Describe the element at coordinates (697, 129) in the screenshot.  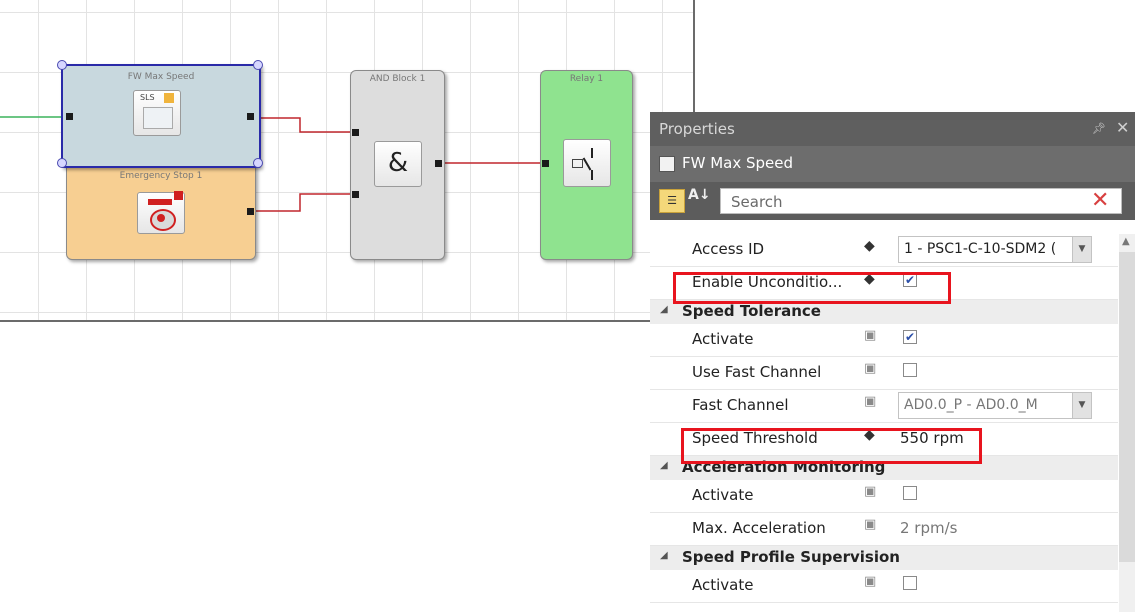
I see `properties-title: Properties` at that location.